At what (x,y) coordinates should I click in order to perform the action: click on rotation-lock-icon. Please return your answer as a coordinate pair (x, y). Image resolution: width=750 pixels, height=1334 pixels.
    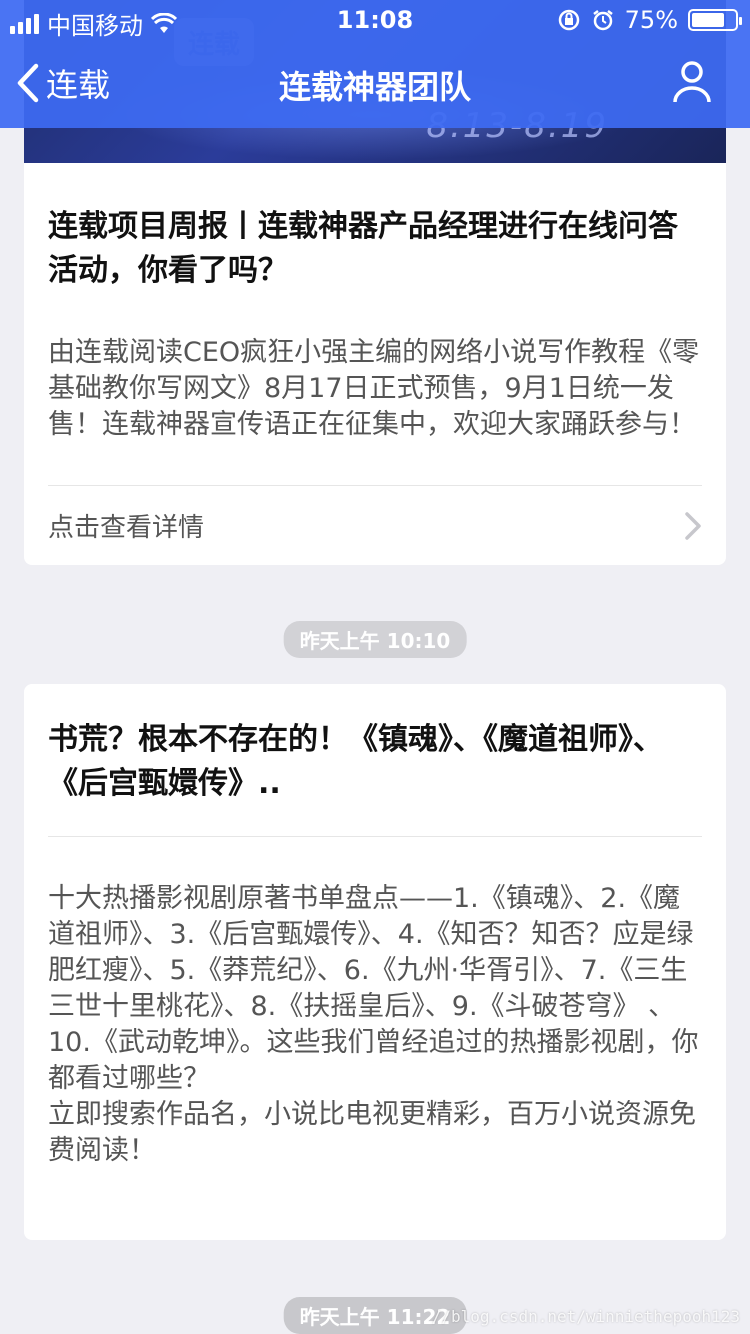
    Looking at the image, I should click on (568, 20).